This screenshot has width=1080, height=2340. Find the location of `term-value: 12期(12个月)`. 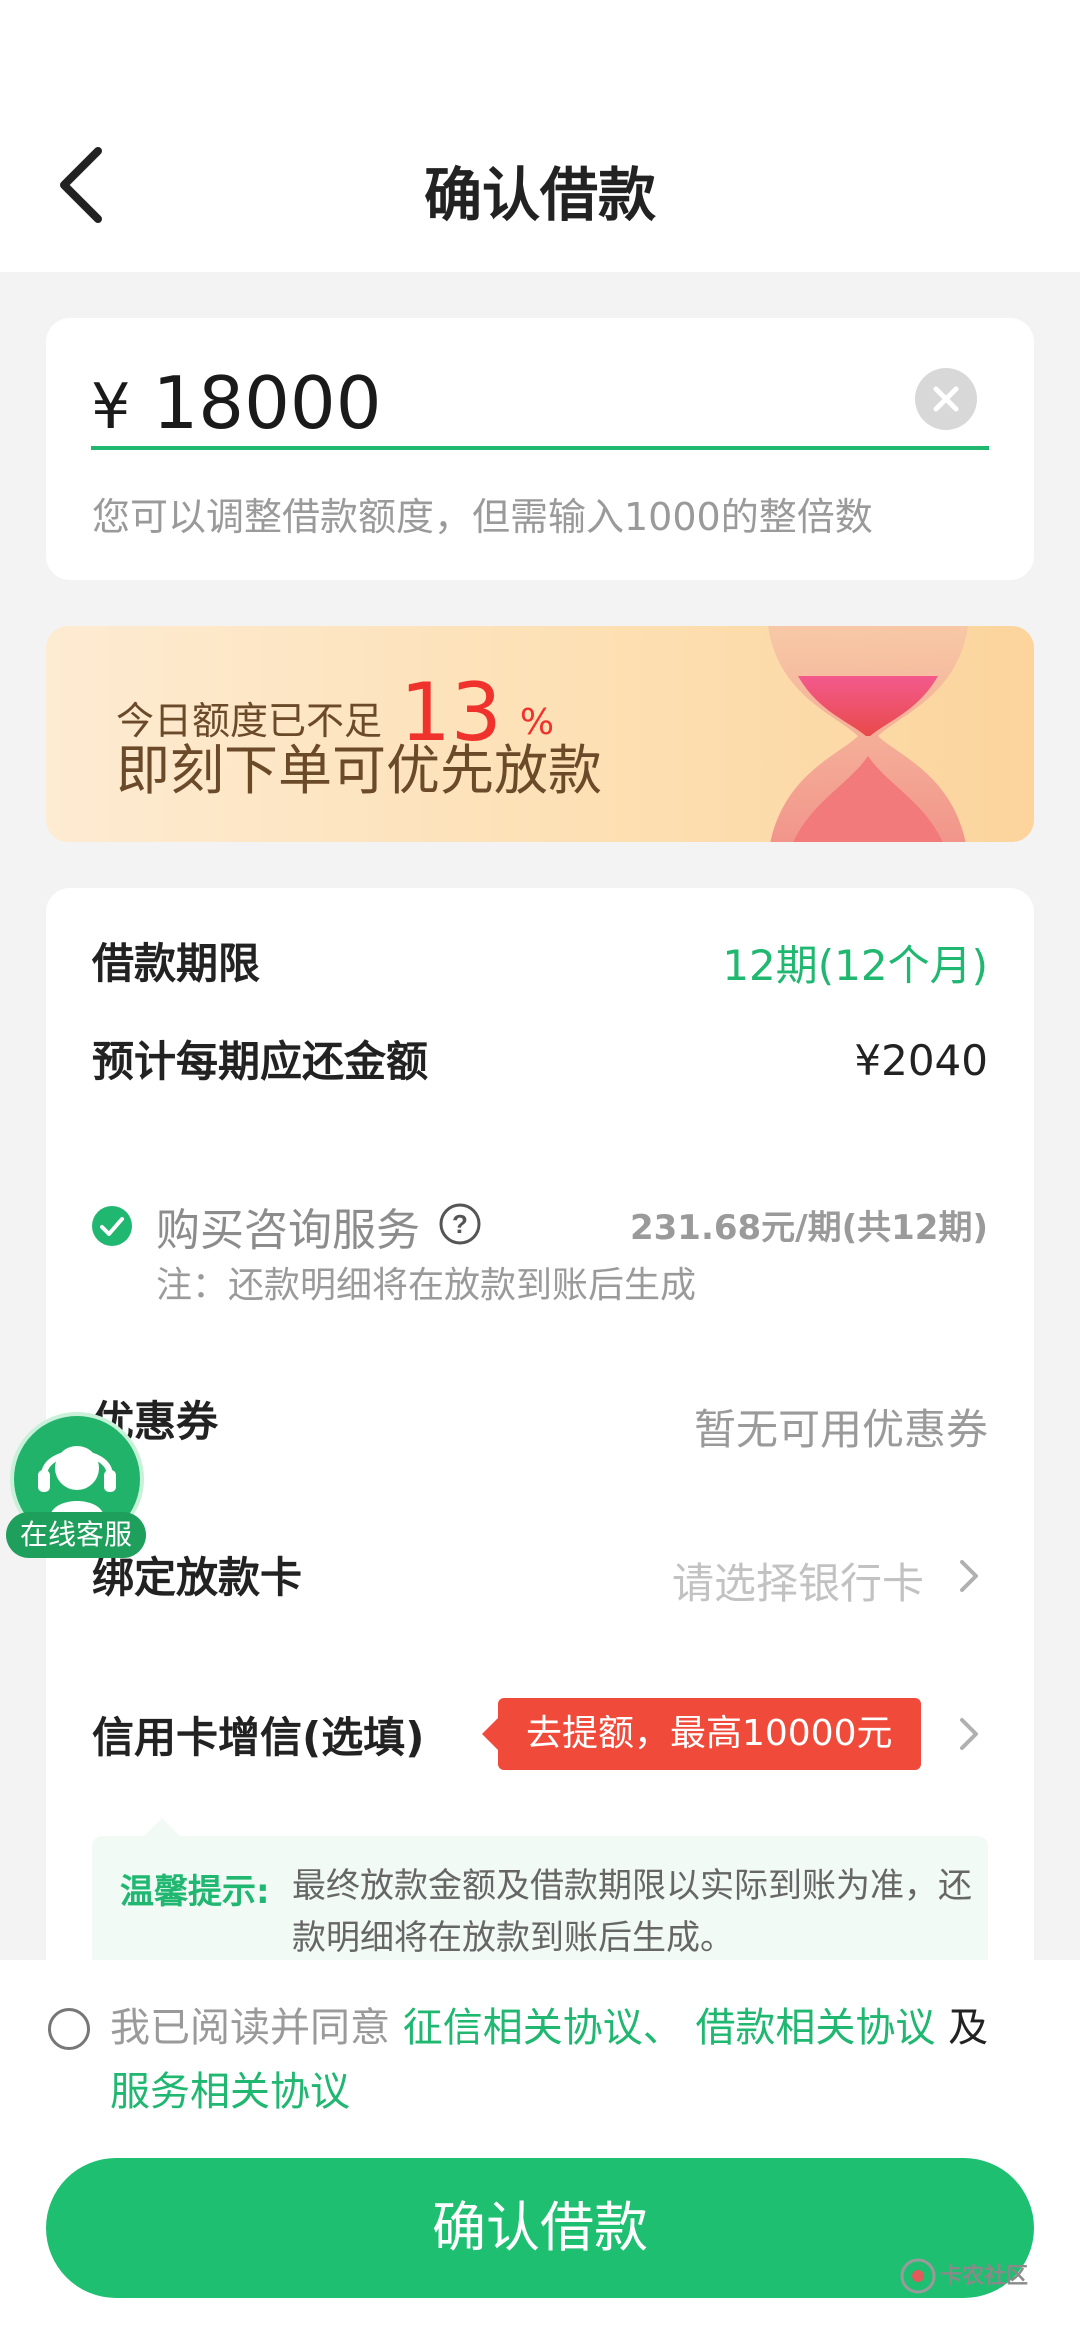

term-value: 12期(12个月) is located at coordinates (855, 962).